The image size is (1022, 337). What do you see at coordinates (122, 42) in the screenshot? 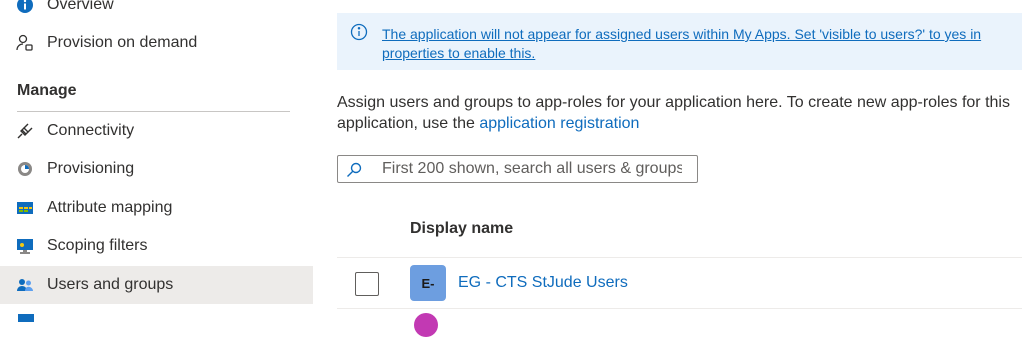
I see `sidebar-item-label: Provision on demand` at bounding box center [122, 42].